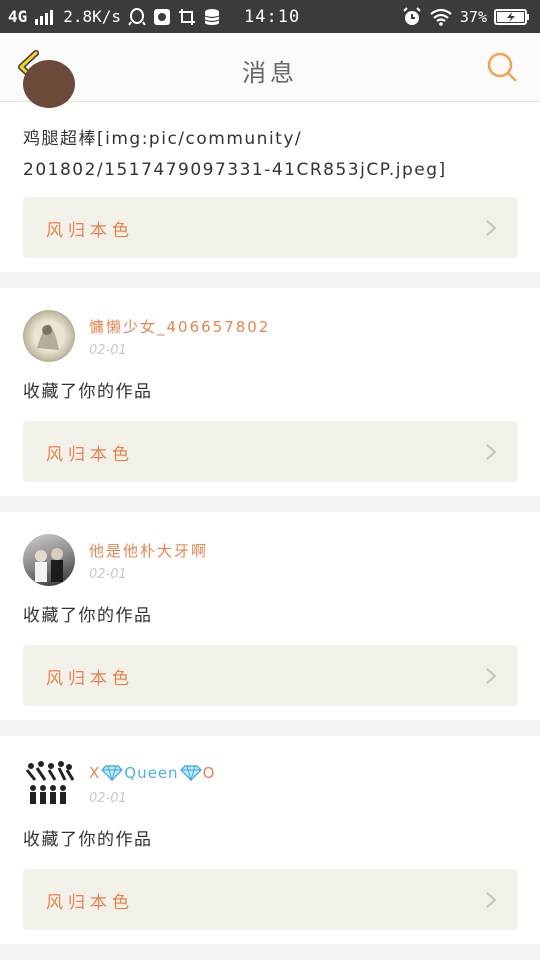  Describe the element at coordinates (473, 17) in the screenshot. I see `battery-percent: 37%` at that location.